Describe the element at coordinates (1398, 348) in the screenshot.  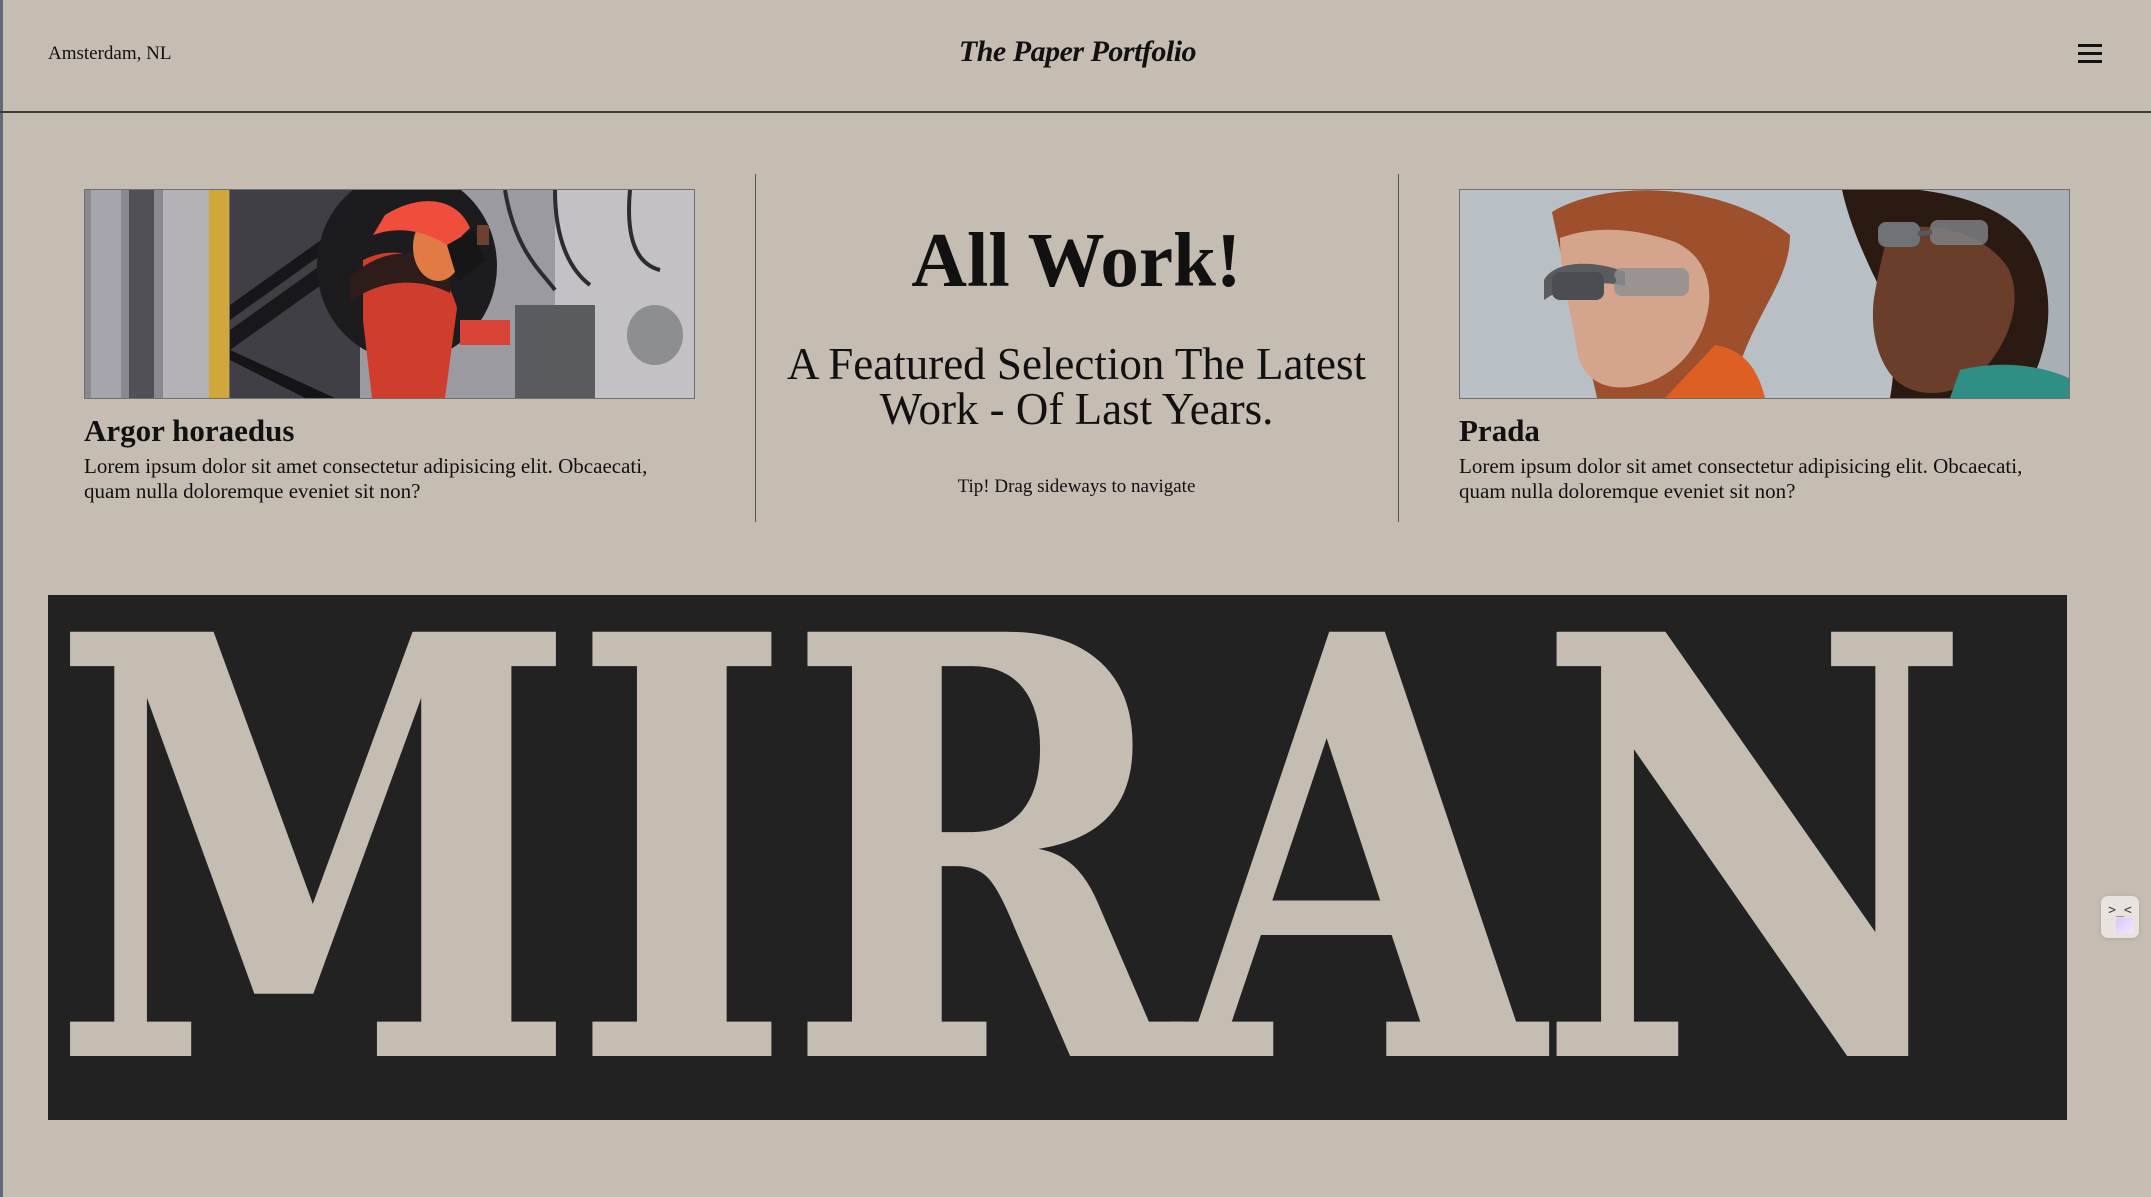
I see `column-divider-right` at that location.